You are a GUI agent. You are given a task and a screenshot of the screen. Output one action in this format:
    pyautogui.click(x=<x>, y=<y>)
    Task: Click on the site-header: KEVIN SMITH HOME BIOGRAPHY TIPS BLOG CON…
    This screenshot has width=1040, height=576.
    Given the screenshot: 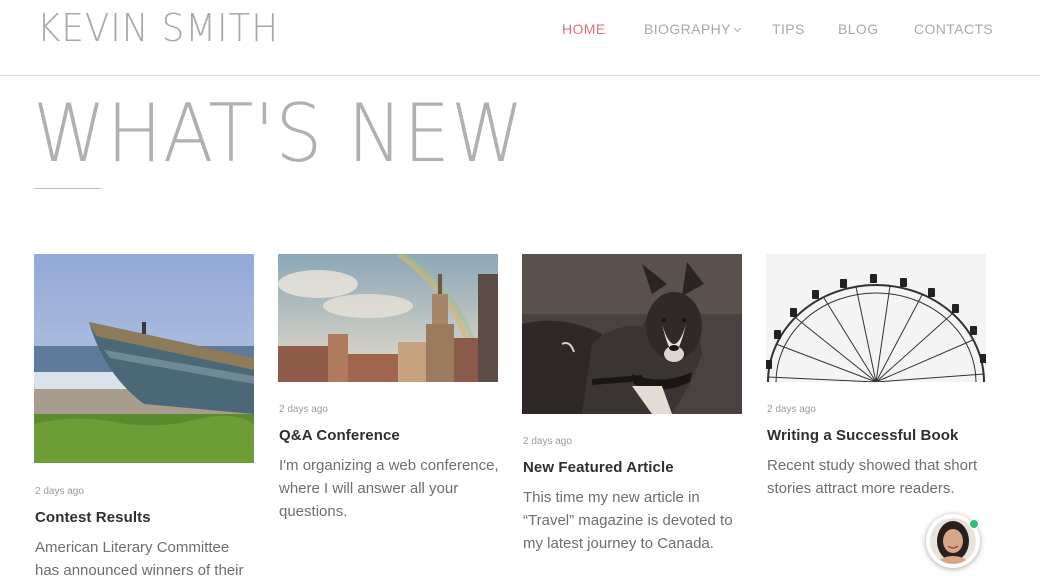 What is the action you would take?
    pyautogui.click(x=520, y=38)
    